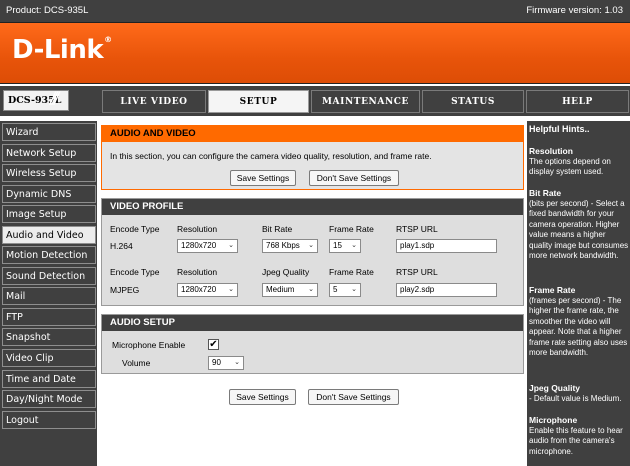  I want to click on tab-setup: SETUP, so click(258, 101).